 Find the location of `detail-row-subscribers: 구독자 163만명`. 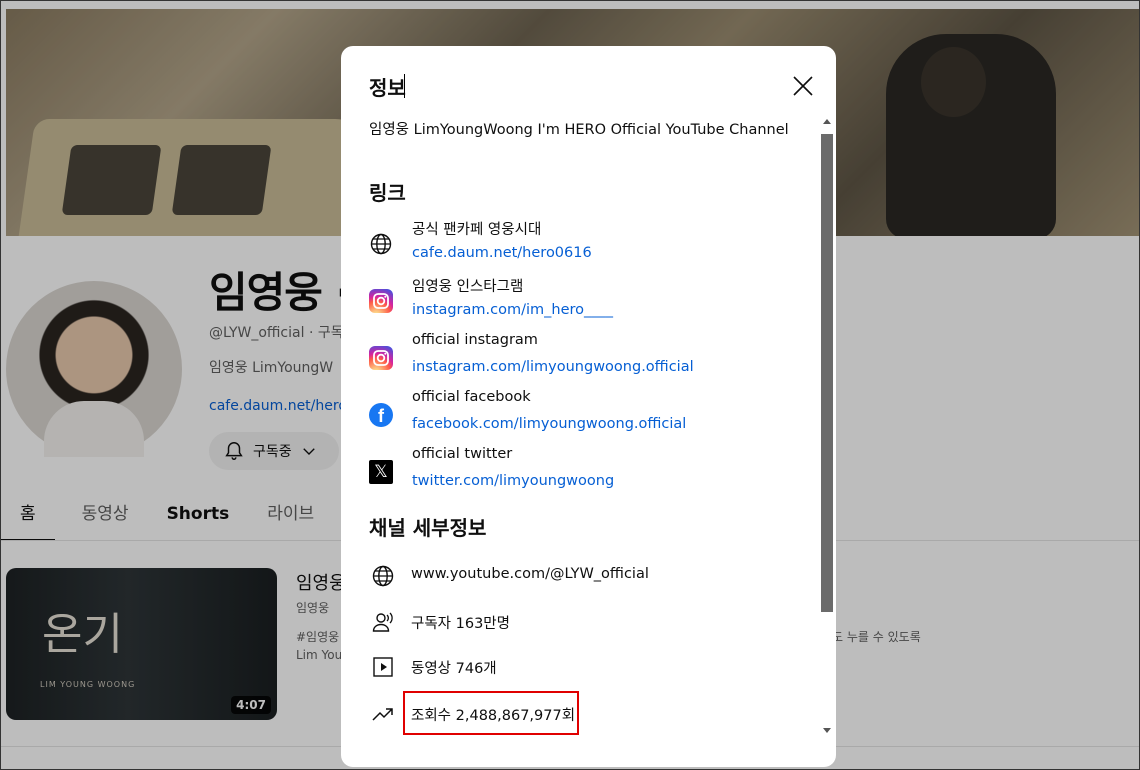

detail-row-subscribers: 구독자 163만명 is located at coordinates (589, 622).